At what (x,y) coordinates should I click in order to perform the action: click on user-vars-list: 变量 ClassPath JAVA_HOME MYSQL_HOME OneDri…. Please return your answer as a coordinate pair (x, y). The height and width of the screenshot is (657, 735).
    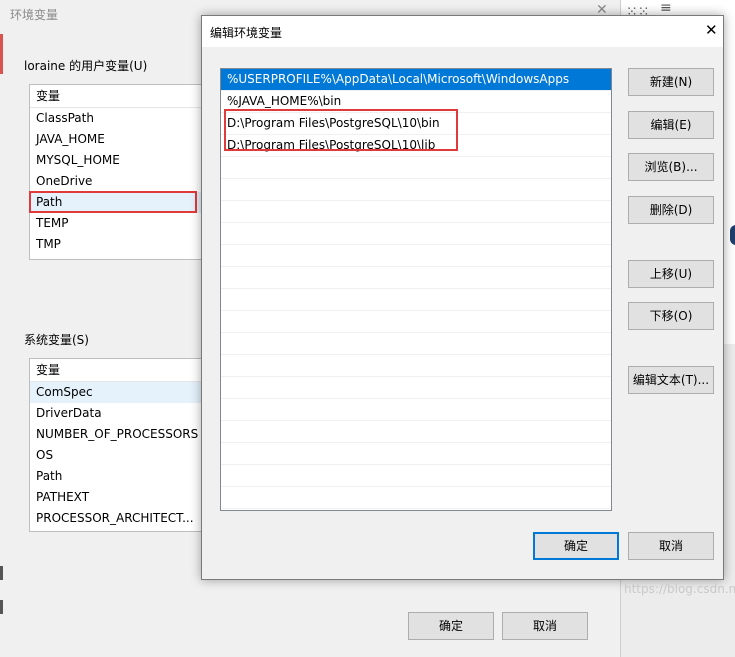
    Looking at the image, I should click on (116, 172).